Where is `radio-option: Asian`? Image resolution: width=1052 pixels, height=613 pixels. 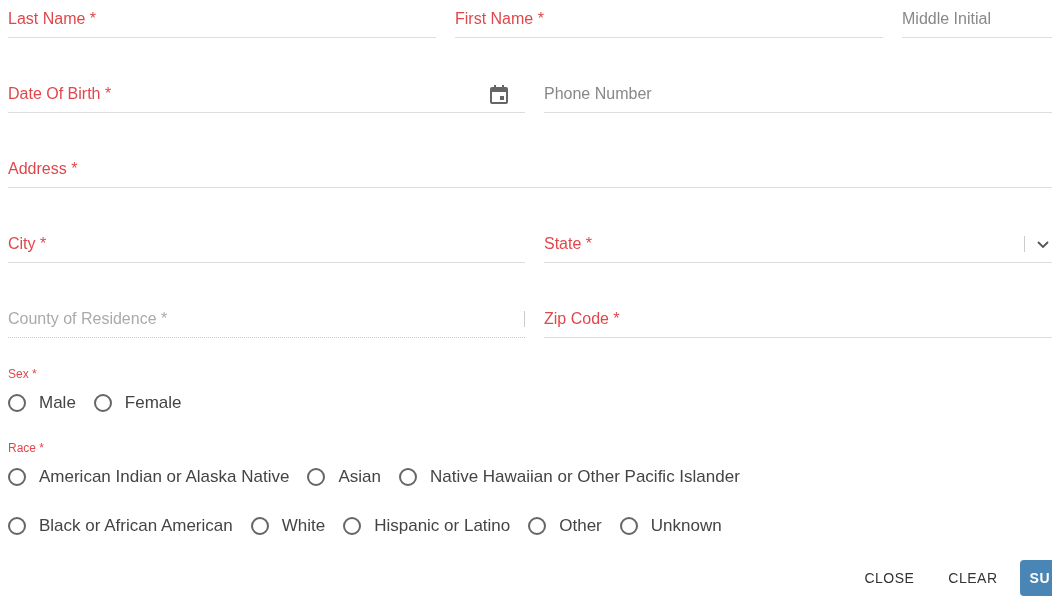 radio-option: Asian is located at coordinates (344, 477).